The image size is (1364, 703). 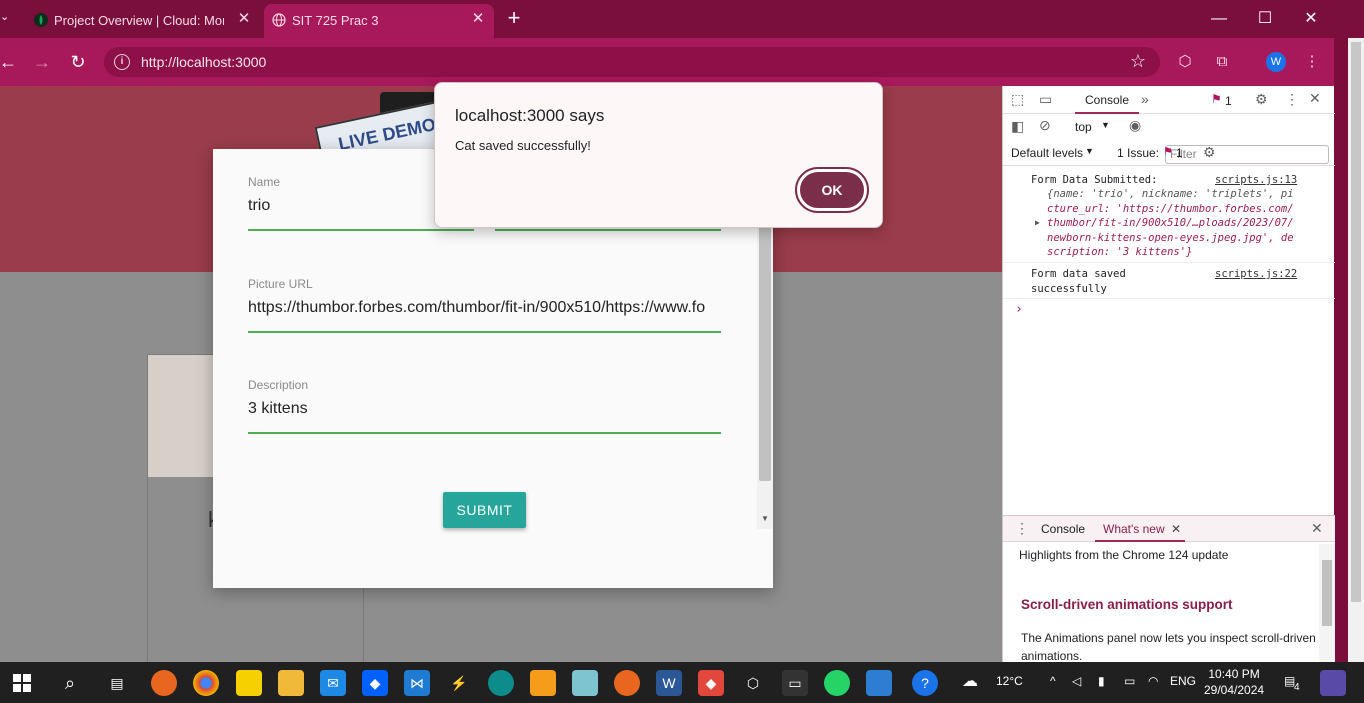 What do you see at coordinates (1168, 152) in the screenshot?
I see `issue-flag-icon: ⚑` at bounding box center [1168, 152].